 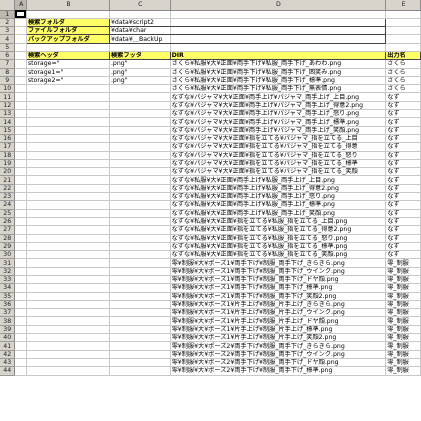 What do you see at coordinates (140, 39) in the screenshot?
I see `setting-value: ¥data¥＿BackUp` at bounding box center [140, 39].